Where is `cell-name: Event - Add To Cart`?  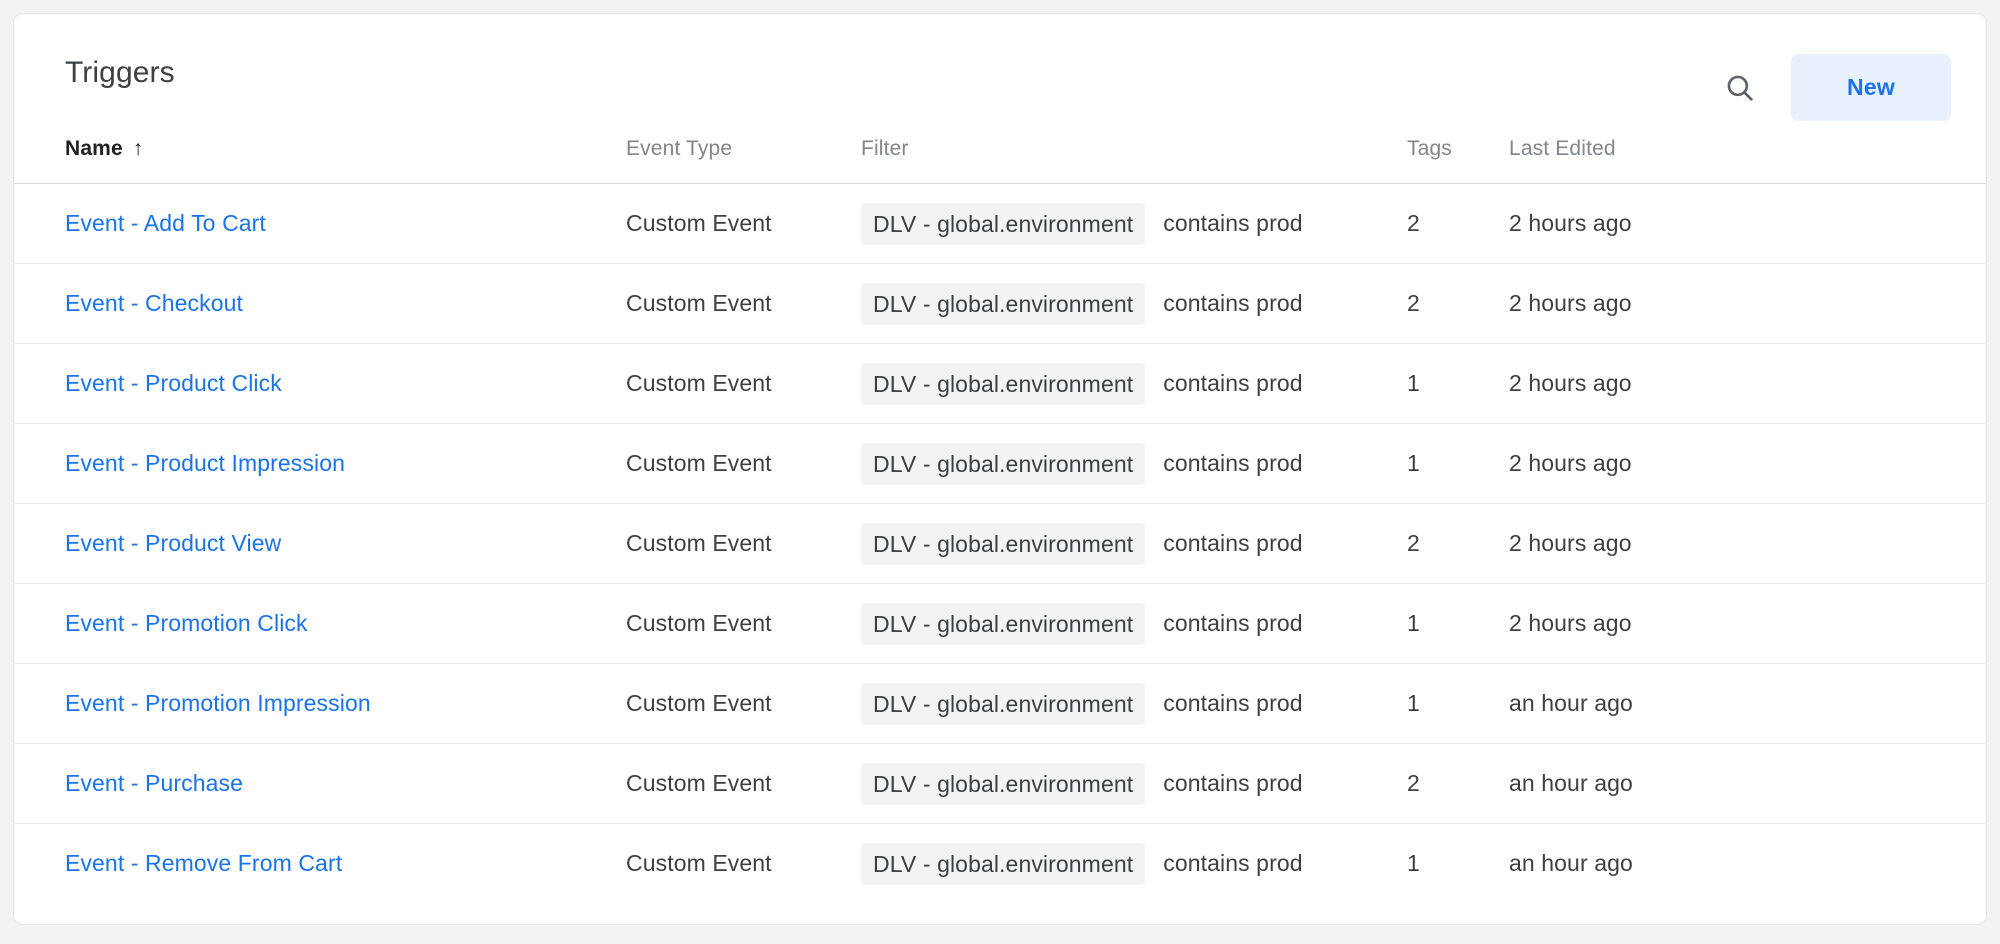 cell-name: Event - Add To Cart is located at coordinates (294, 223).